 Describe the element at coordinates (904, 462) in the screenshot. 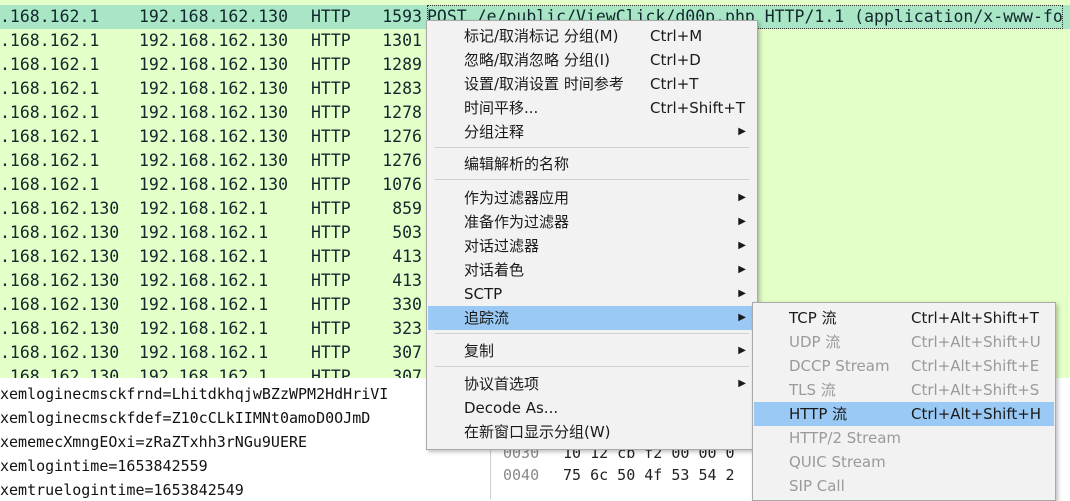

I see `submenu-item: QUIC Stream` at that location.